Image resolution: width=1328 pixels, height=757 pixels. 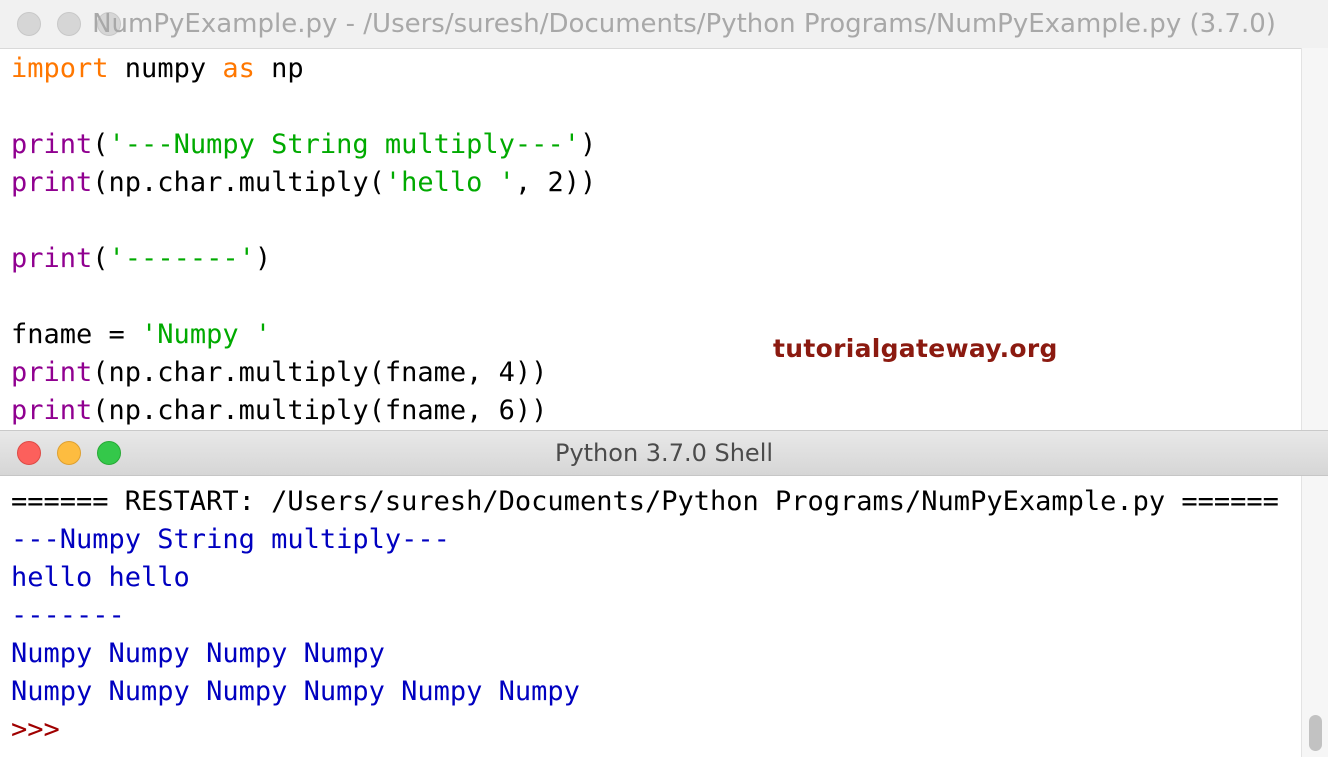 I want to click on shell-line: -------, so click(x=645, y=616).